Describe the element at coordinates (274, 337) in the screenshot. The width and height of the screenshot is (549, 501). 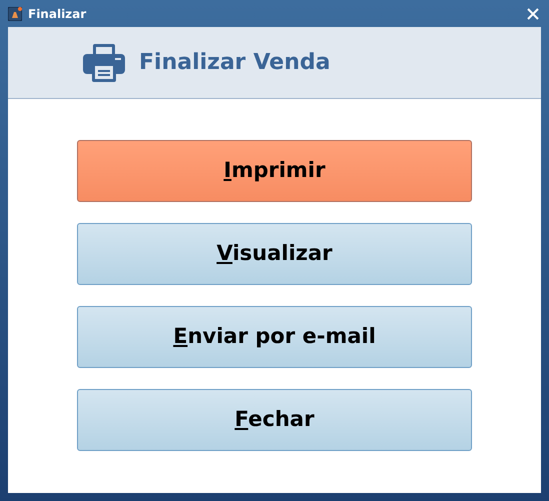
I see `action-button: Enviar por e-mail` at that location.